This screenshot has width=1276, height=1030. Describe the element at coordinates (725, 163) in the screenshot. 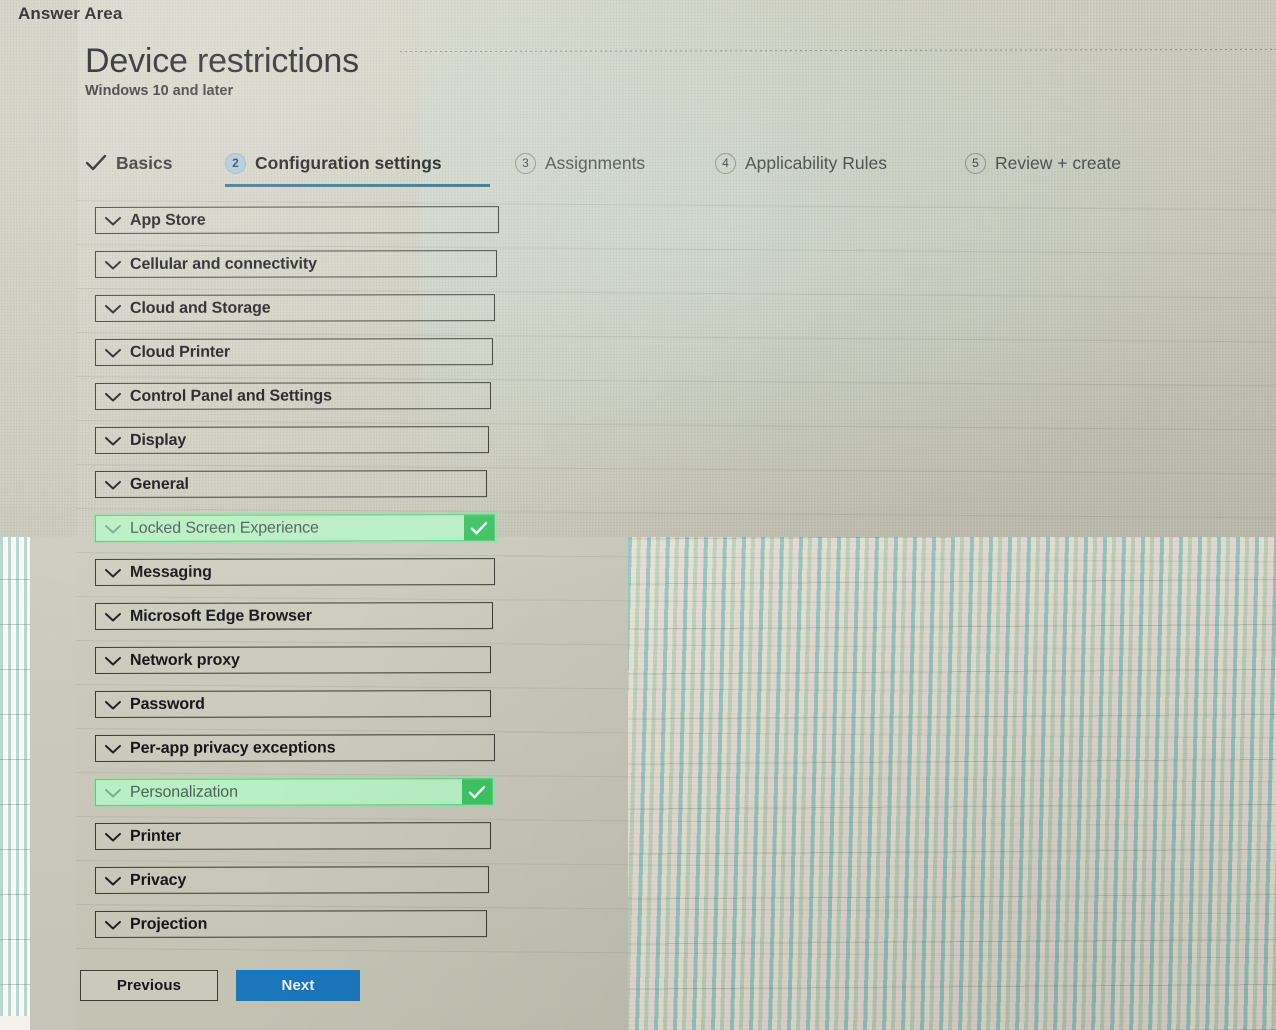

I see `step-number-badge: 4` at that location.